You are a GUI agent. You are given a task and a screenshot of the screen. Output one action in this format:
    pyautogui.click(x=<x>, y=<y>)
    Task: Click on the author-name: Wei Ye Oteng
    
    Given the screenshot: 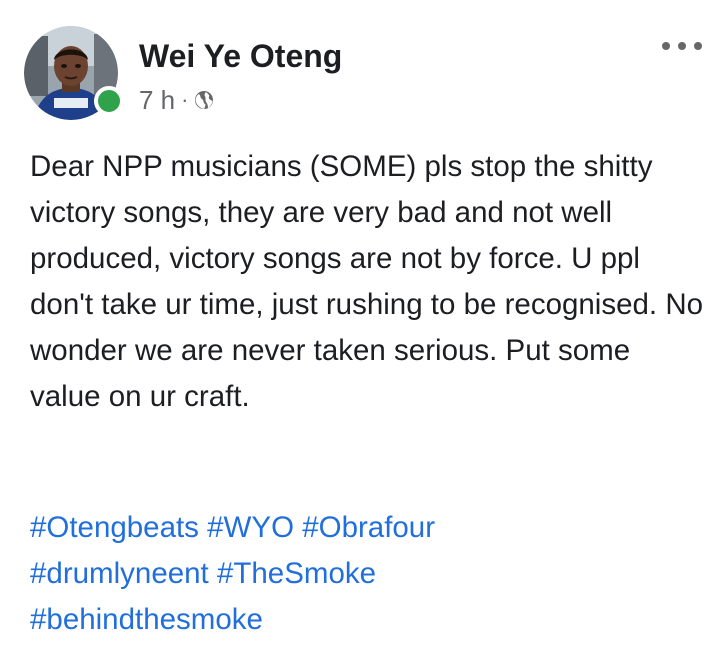 What is the action you would take?
    pyautogui.click(x=240, y=56)
    